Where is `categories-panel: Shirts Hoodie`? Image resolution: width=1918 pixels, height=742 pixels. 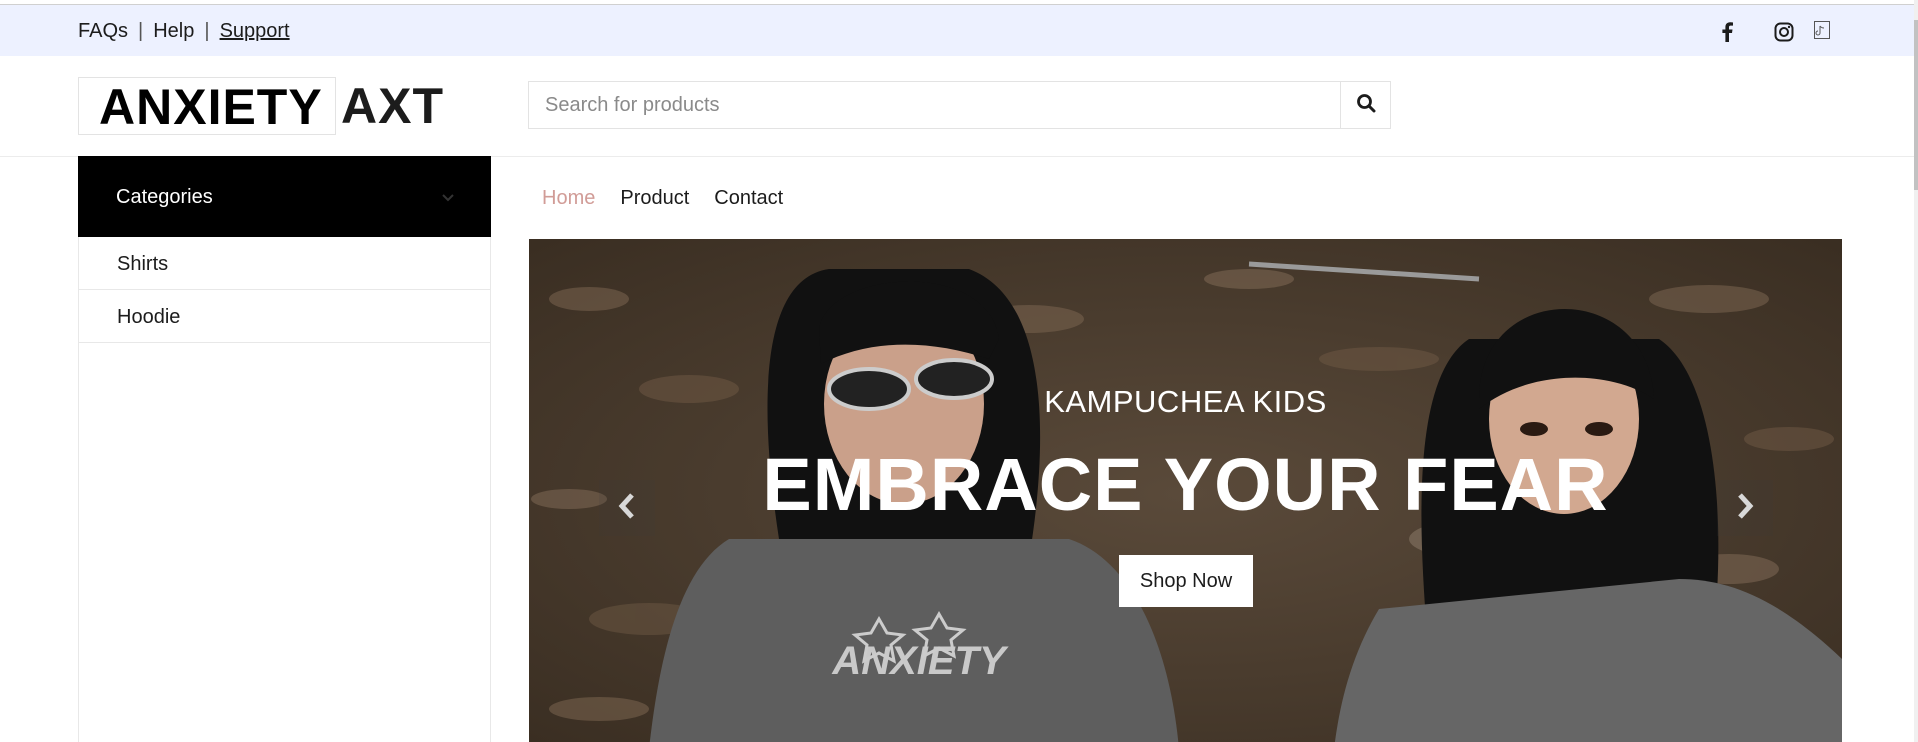
categories-panel: Shirts Hoodie is located at coordinates (284, 489).